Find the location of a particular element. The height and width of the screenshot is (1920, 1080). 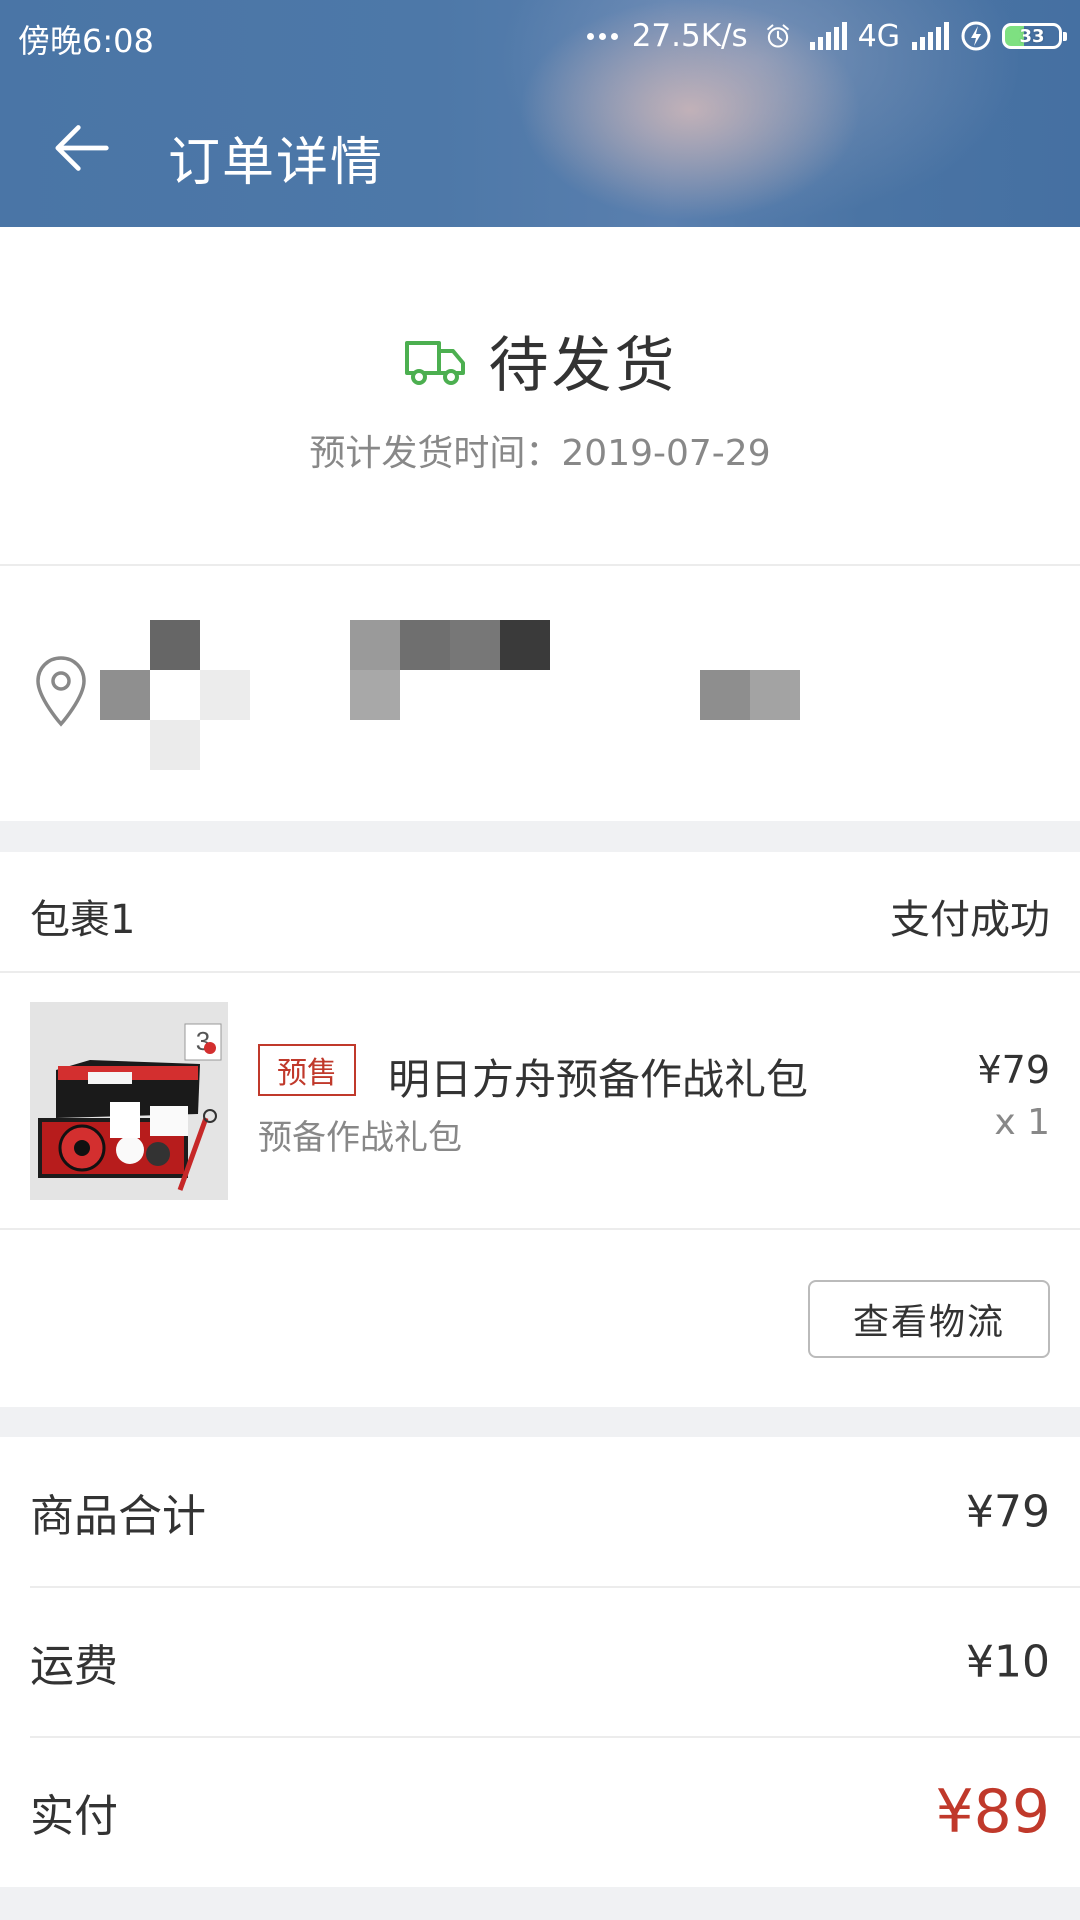

package-header: 包裹1 支付成功 is located at coordinates (540, 917).